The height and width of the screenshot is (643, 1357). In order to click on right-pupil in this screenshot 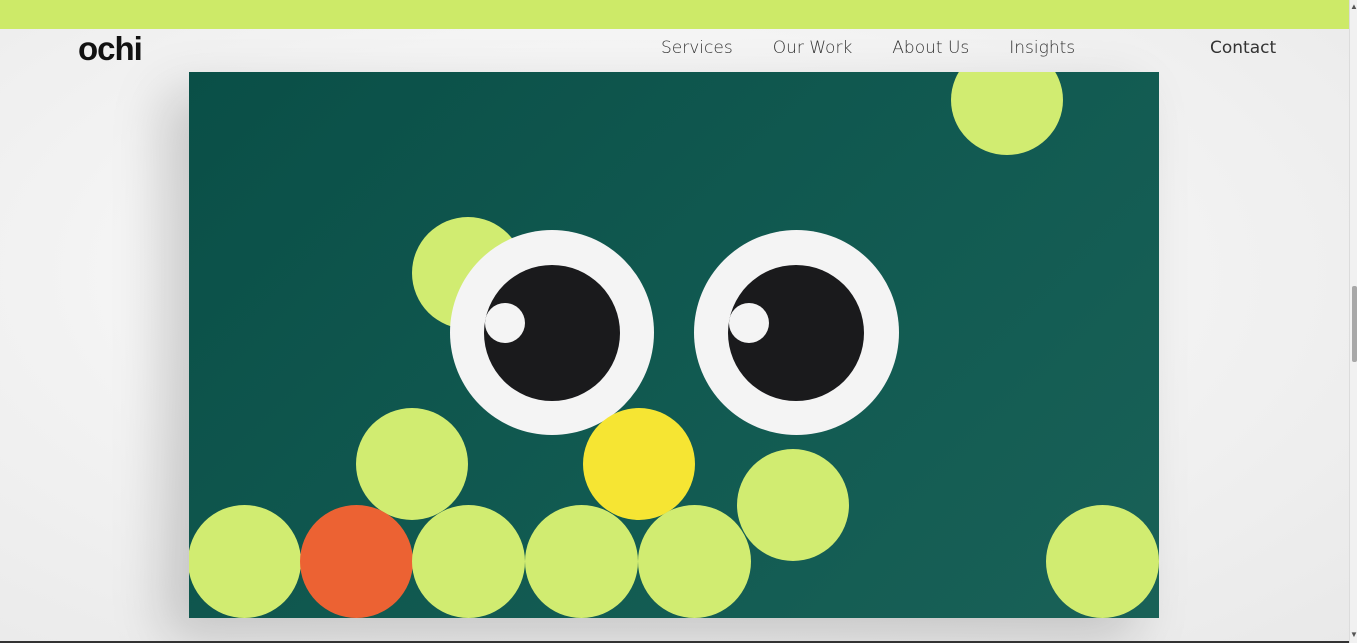, I will do `click(796, 333)`.